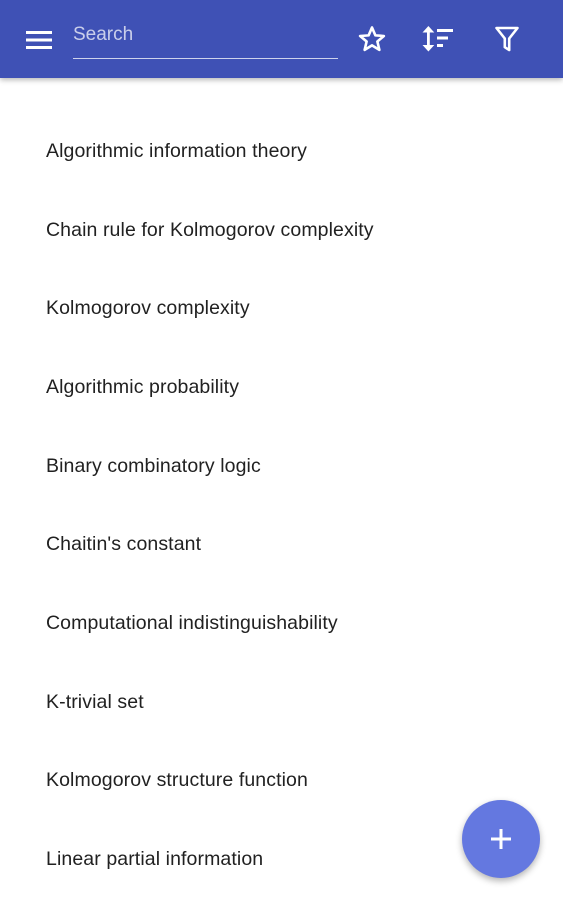  I want to click on filter-icon, so click(507, 39).